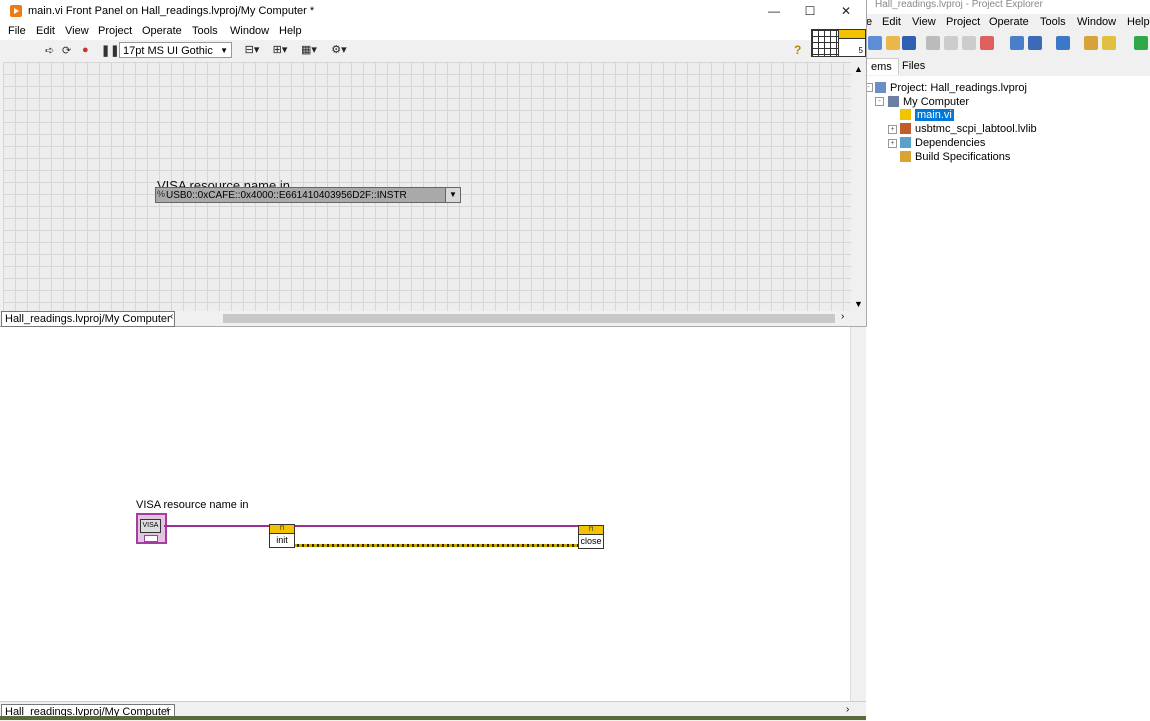  Describe the element at coordinates (1091, 43) in the screenshot. I see `filter-icon` at that location.